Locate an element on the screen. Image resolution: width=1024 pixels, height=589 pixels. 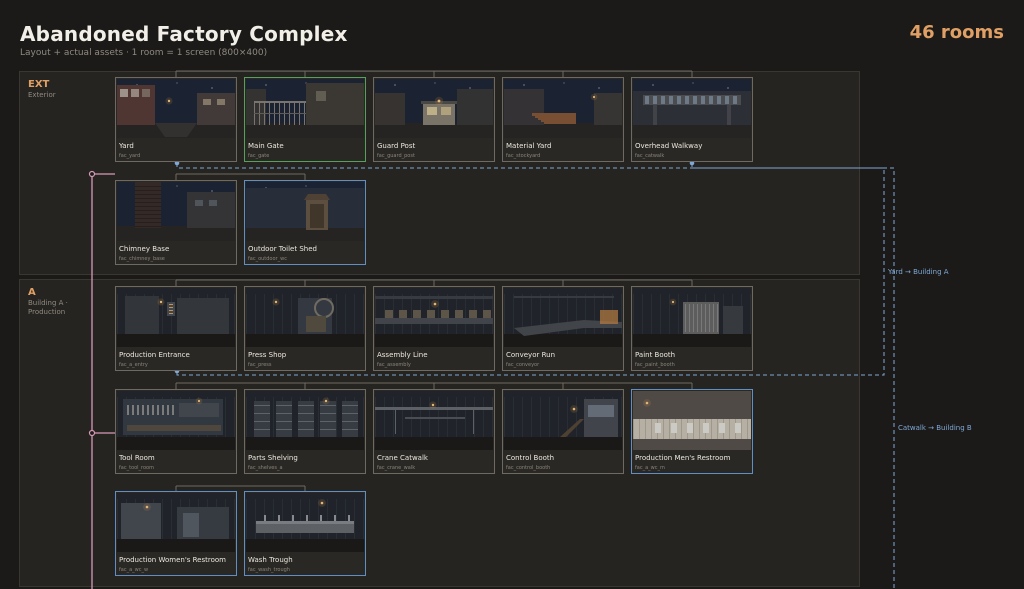
room-id: fac_shelves_a is located at coordinates (265, 468).